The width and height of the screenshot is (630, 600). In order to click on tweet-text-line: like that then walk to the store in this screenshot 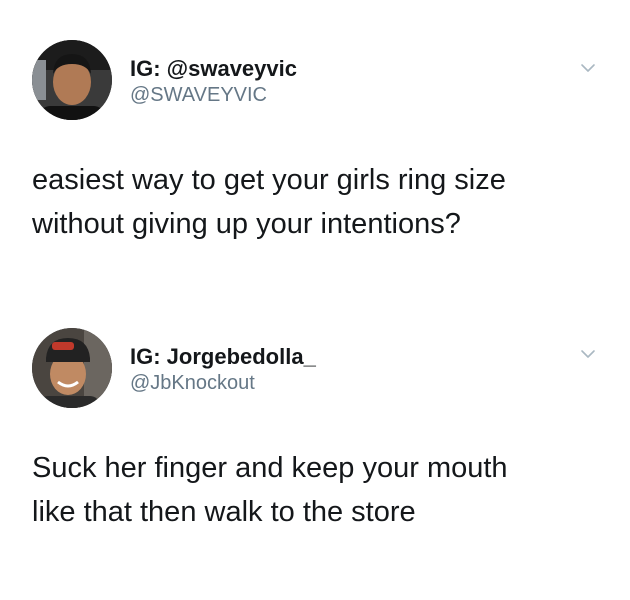, I will do `click(224, 512)`.